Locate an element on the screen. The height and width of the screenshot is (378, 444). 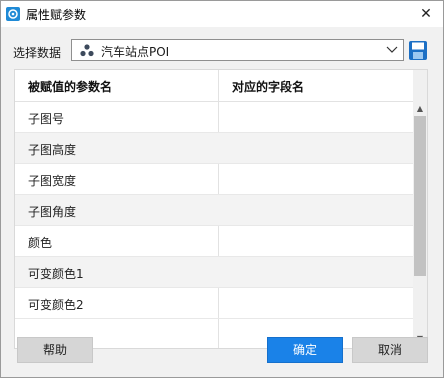
close-button: ✕ is located at coordinates (426, 14).